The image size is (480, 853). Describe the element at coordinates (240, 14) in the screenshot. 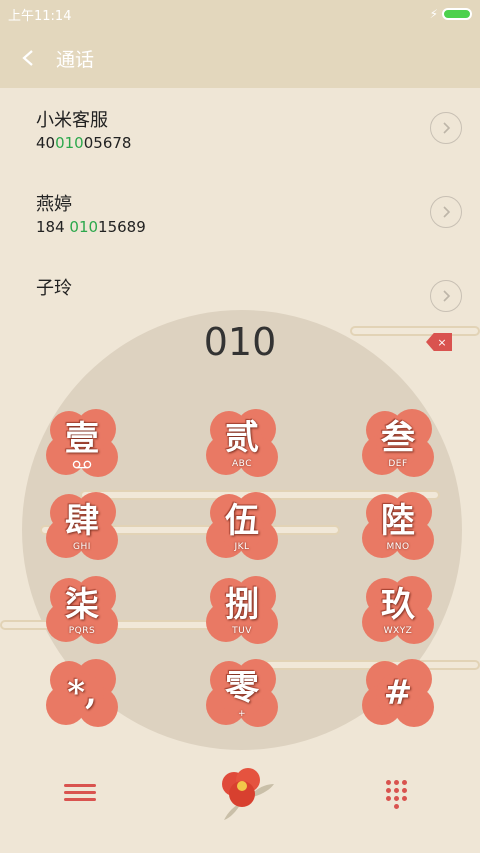

I see `status-bar: 上午11:14 ⚡` at that location.